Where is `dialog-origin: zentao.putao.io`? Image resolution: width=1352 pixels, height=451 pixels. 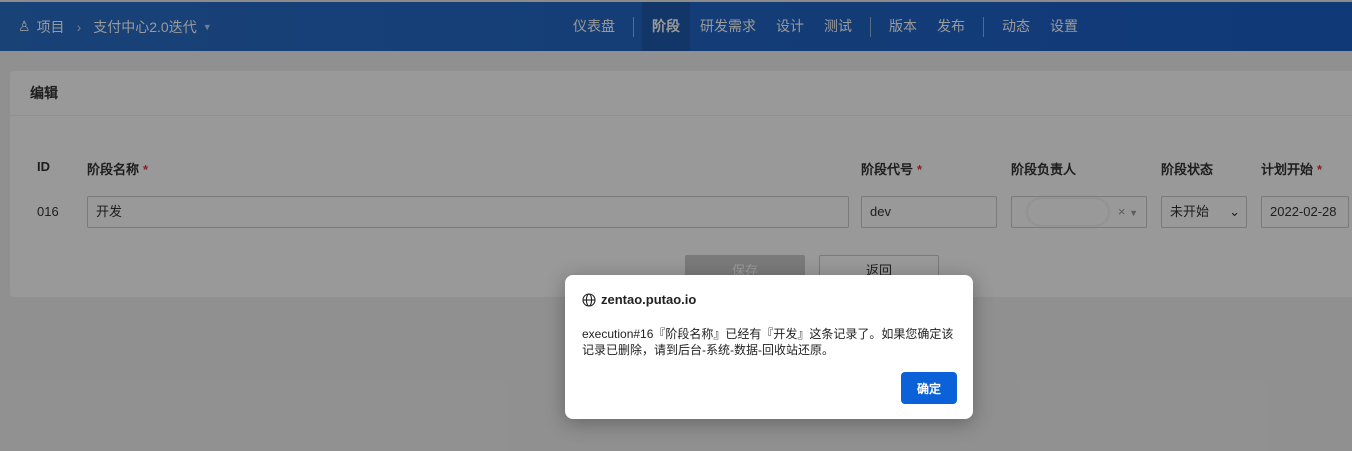
dialog-origin: zentao.putao.io is located at coordinates (649, 299).